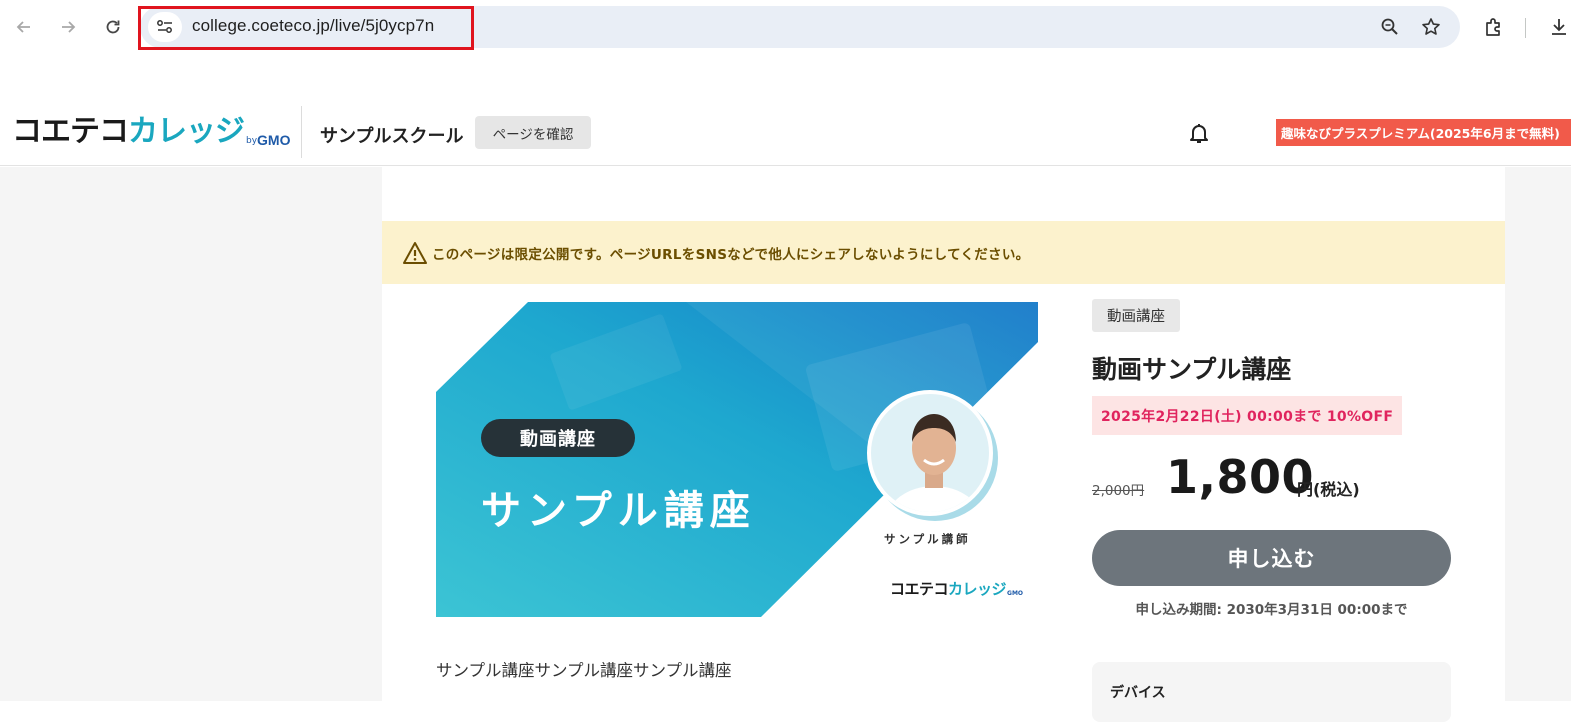  I want to click on banner-title: サンプル講座, so click(618, 511).